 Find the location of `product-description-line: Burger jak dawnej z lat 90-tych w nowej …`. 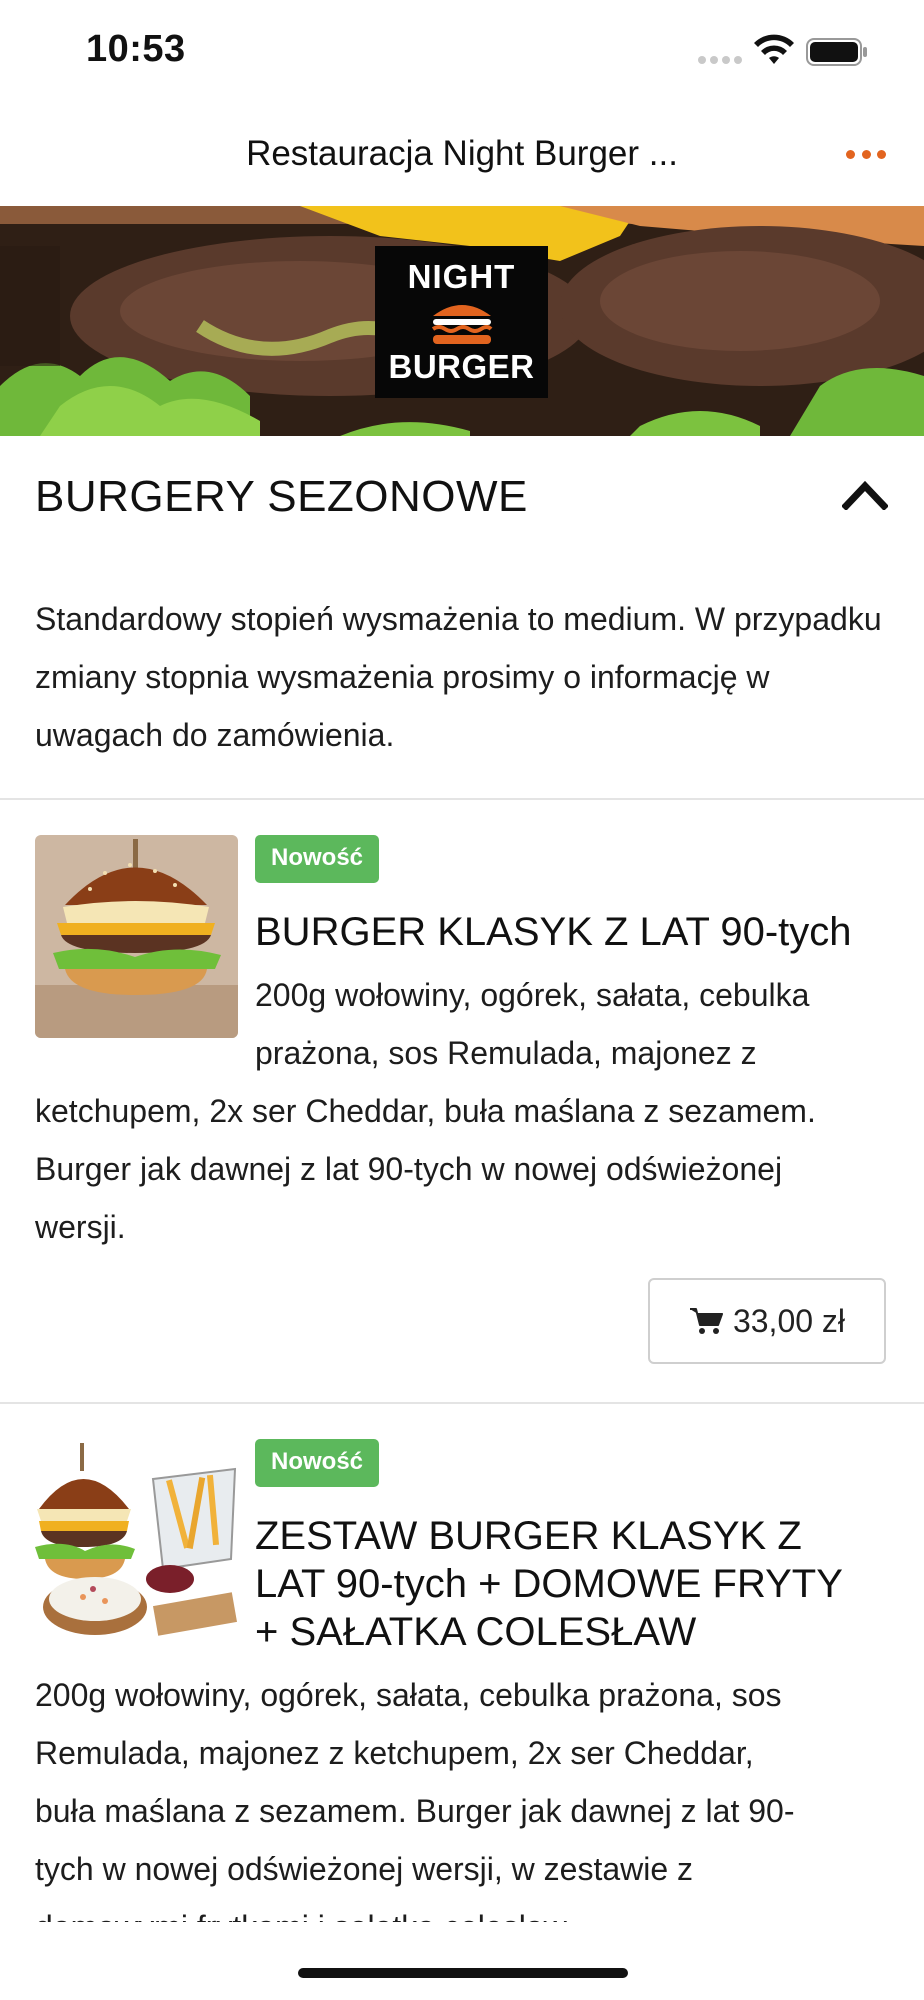

product-description-line: Burger jak dawnej z lat 90-tych w nowej … is located at coordinates (409, 1169).